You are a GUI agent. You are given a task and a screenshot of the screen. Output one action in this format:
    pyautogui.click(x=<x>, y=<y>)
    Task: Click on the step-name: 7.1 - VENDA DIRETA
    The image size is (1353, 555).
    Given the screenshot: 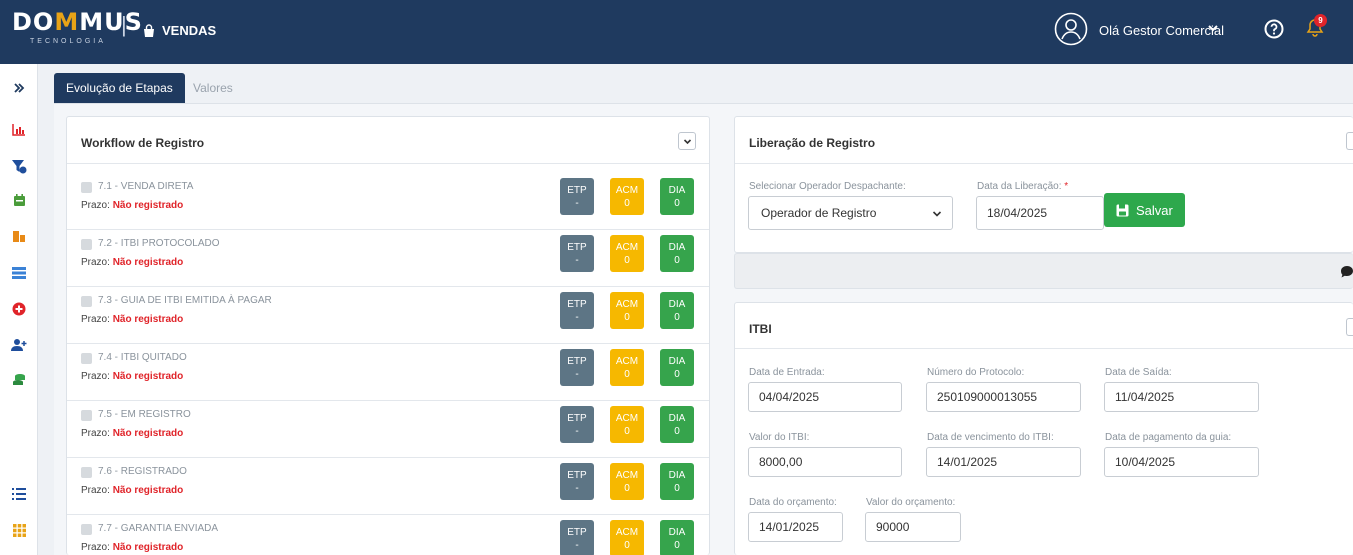 What is the action you would take?
    pyautogui.click(x=146, y=186)
    